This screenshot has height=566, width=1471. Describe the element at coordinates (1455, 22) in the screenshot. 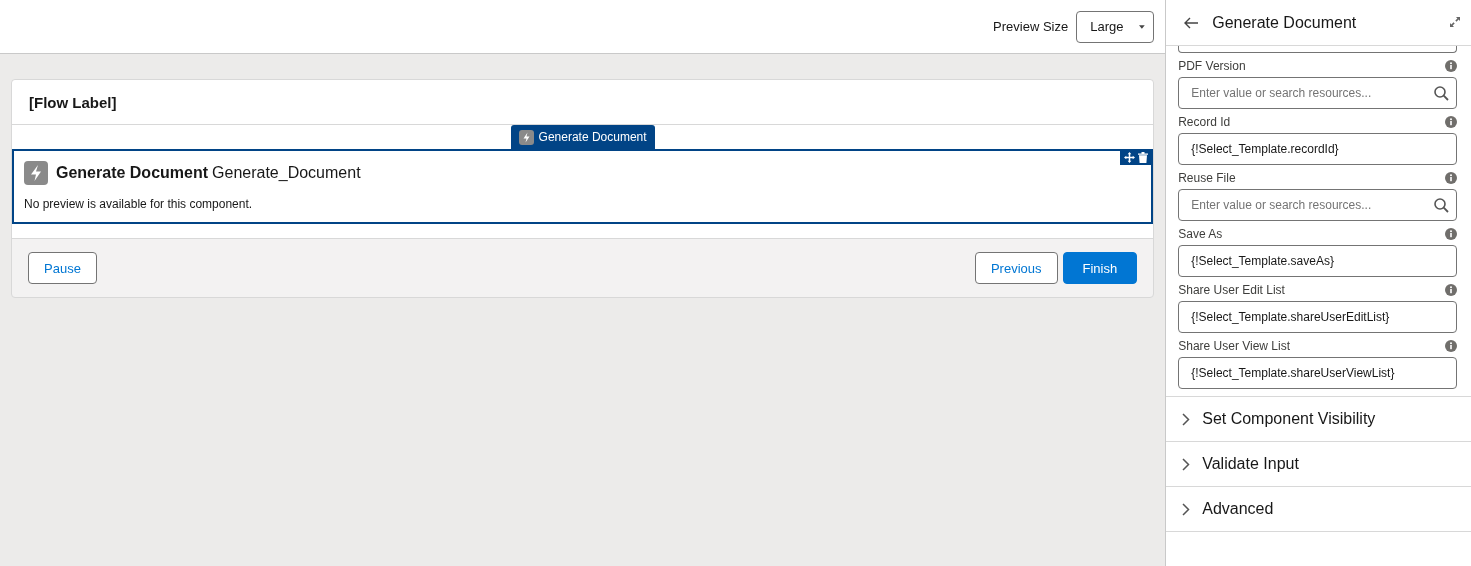

I see `expand-icon` at that location.